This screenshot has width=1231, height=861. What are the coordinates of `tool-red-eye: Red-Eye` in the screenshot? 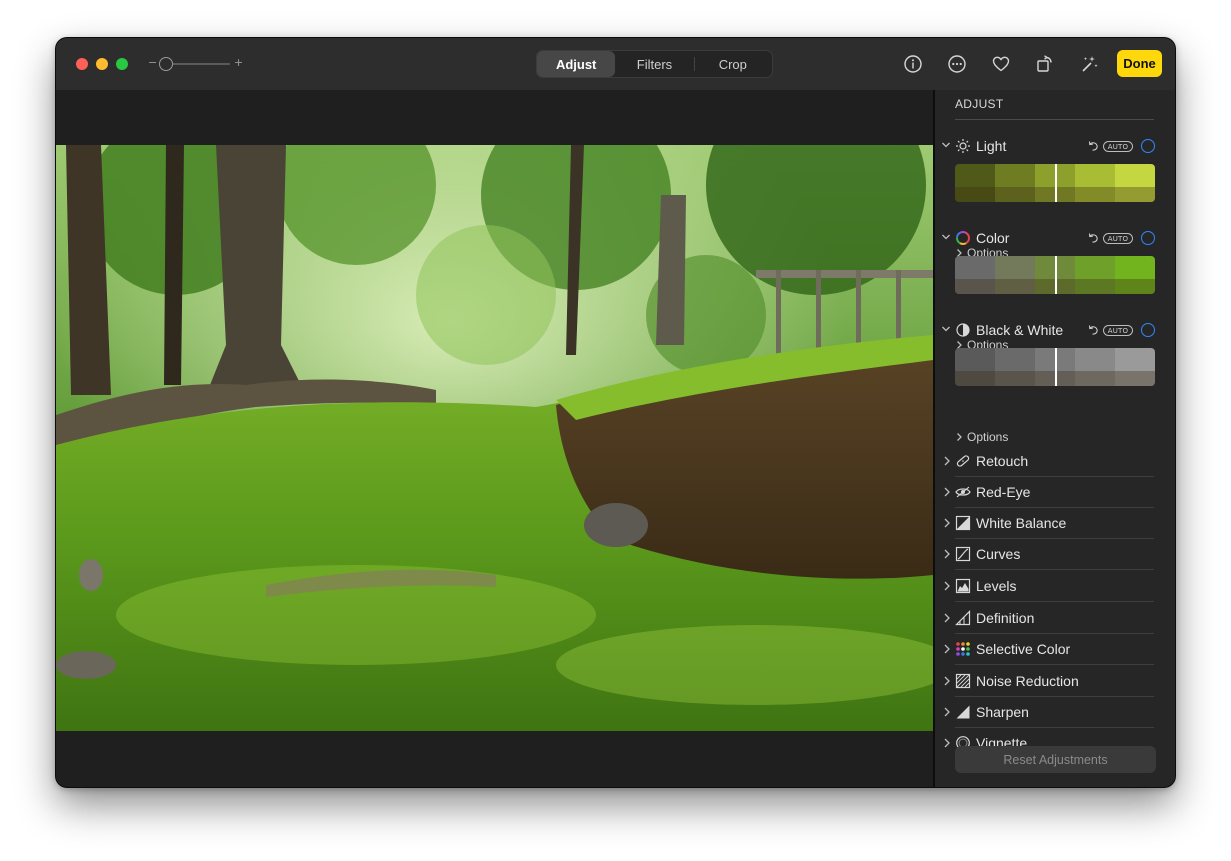 It's located at (1055, 492).